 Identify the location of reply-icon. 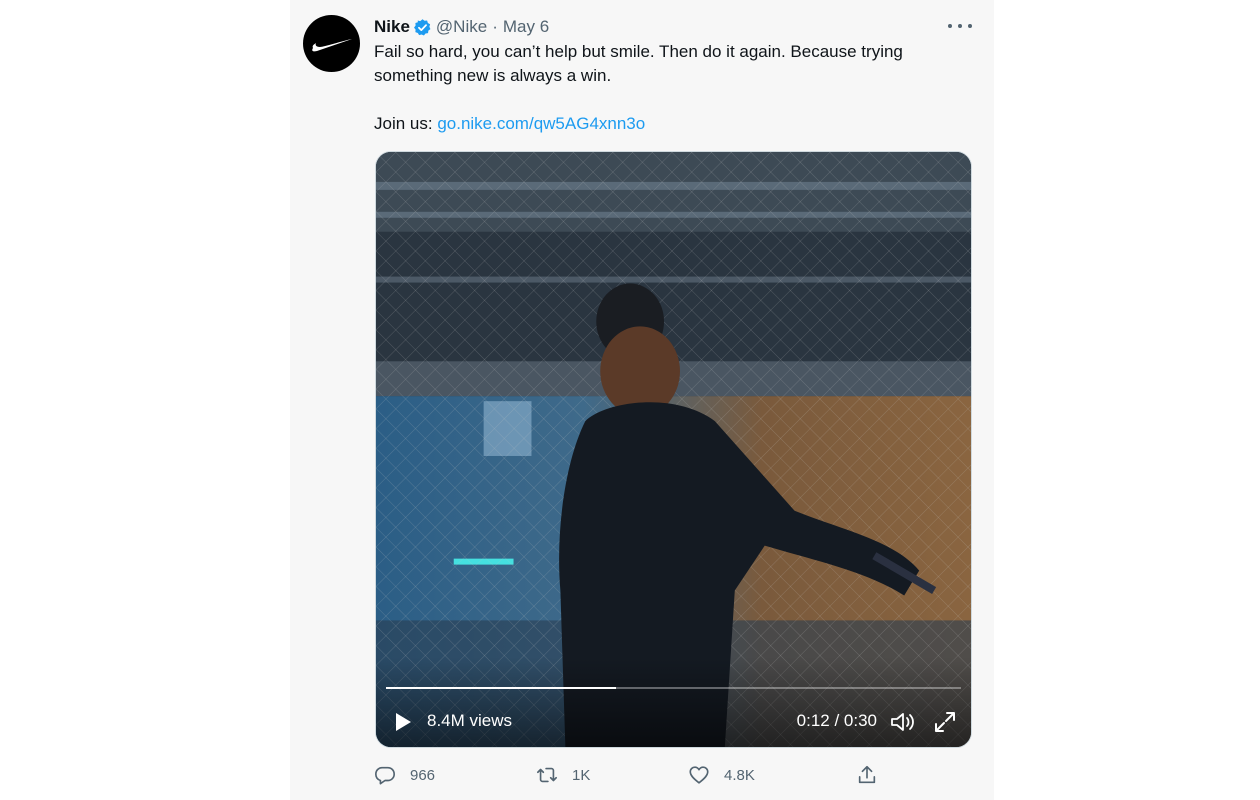
(385, 775).